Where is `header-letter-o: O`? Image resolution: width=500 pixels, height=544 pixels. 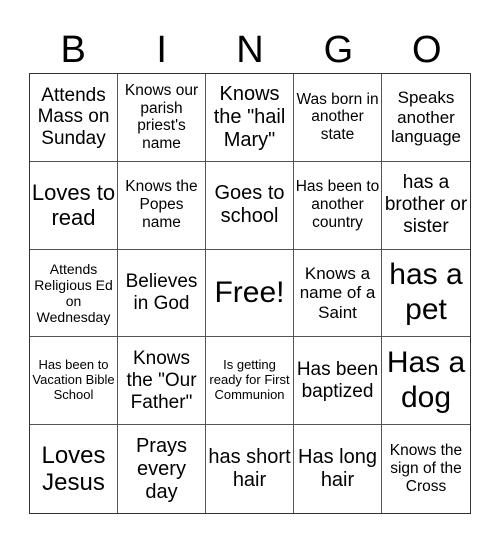 header-letter-o: O is located at coordinates (427, 50).